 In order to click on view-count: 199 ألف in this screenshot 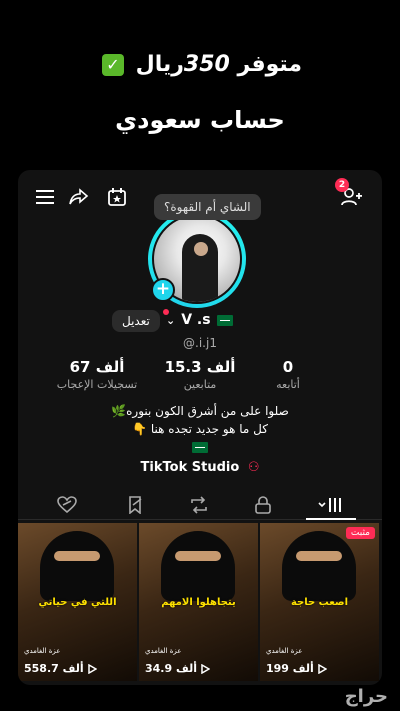, I will do `click(296, 668)`.